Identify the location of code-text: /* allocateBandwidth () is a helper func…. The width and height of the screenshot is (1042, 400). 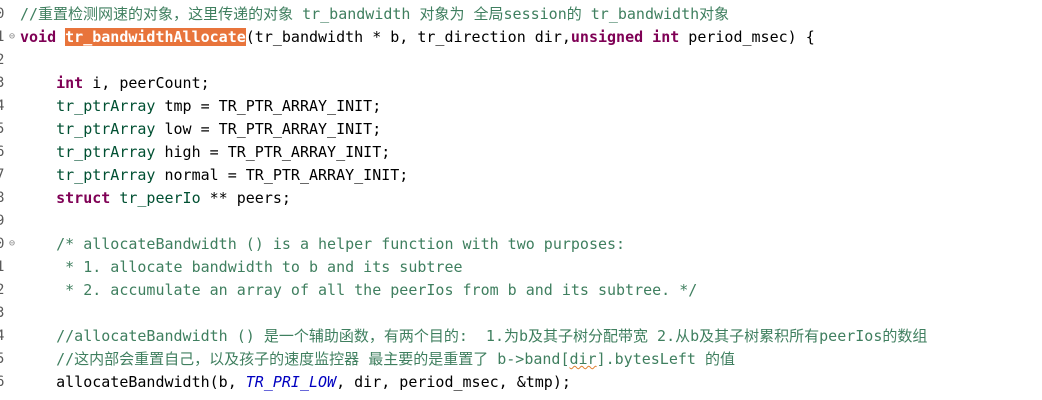
(322, 244).